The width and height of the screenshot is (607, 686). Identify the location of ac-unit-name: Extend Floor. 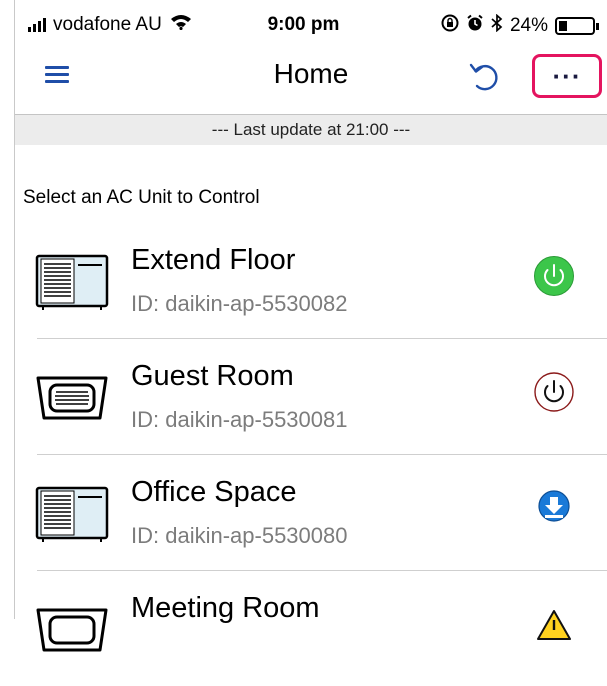
(213, 260).